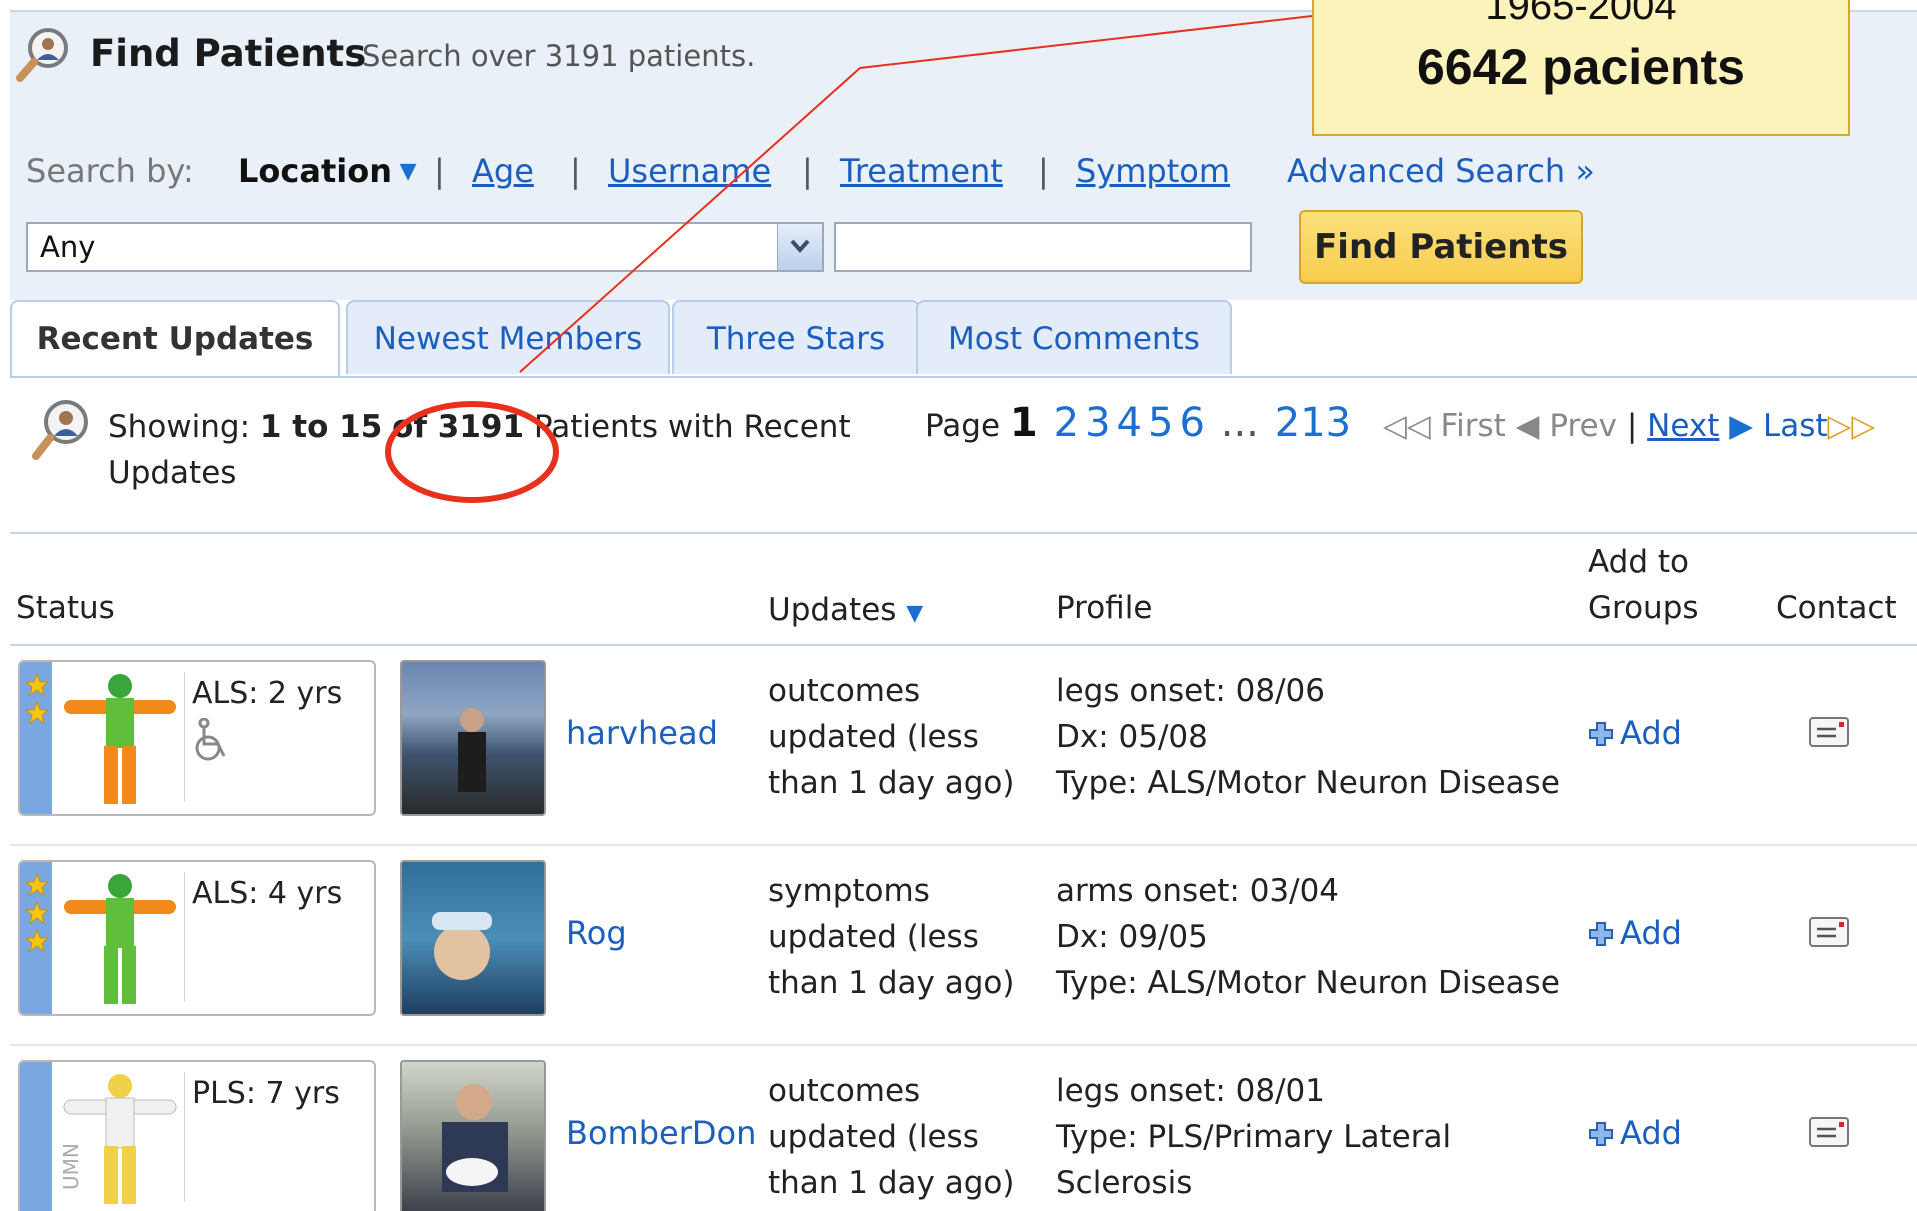 The width and height of the screenshot is (1917, 1211). Describe the element at coordinates (266, 1093) in the screenshot. I see `condition-duration: PLS: 7 yrs` at that location.